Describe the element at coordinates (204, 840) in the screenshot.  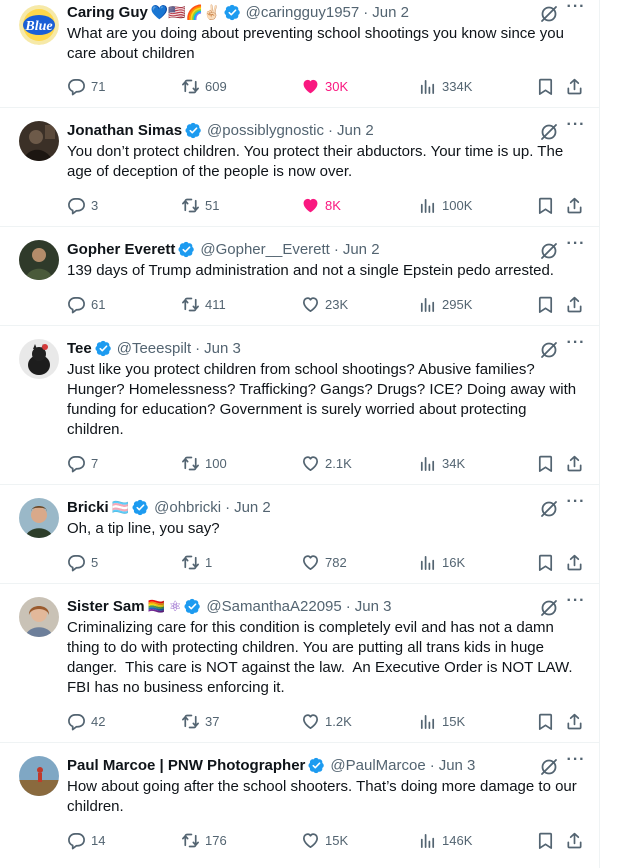
I see `repost-button: 176` at that location.